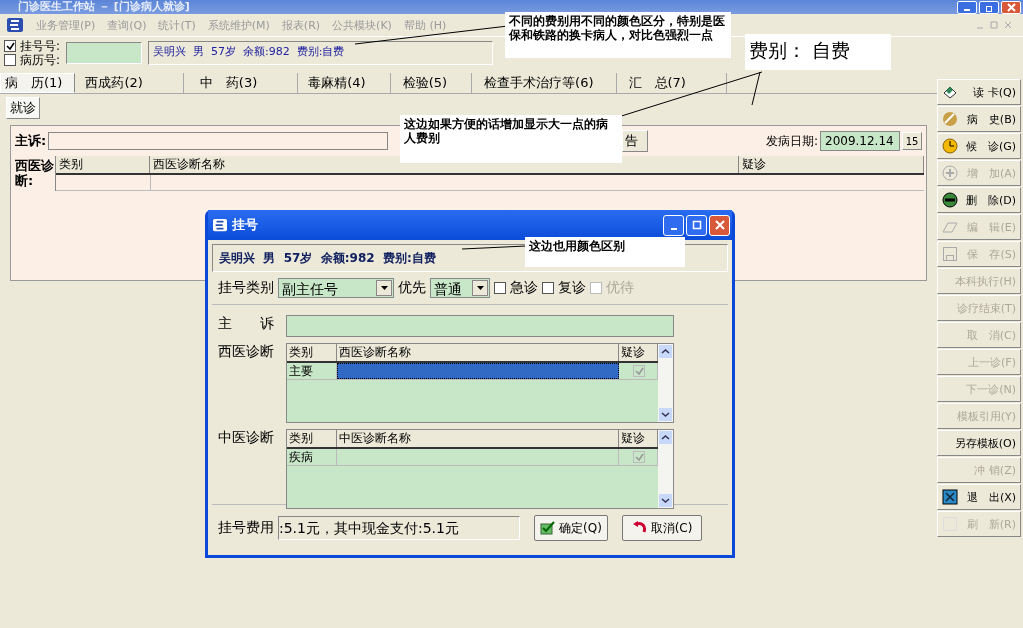 The height and width of the screenshot is (628, 1023). What do you see at coordinates (246, 528) in the screenshot?
I see `field-label: 挂号费用` at bounding box center [246, 528].